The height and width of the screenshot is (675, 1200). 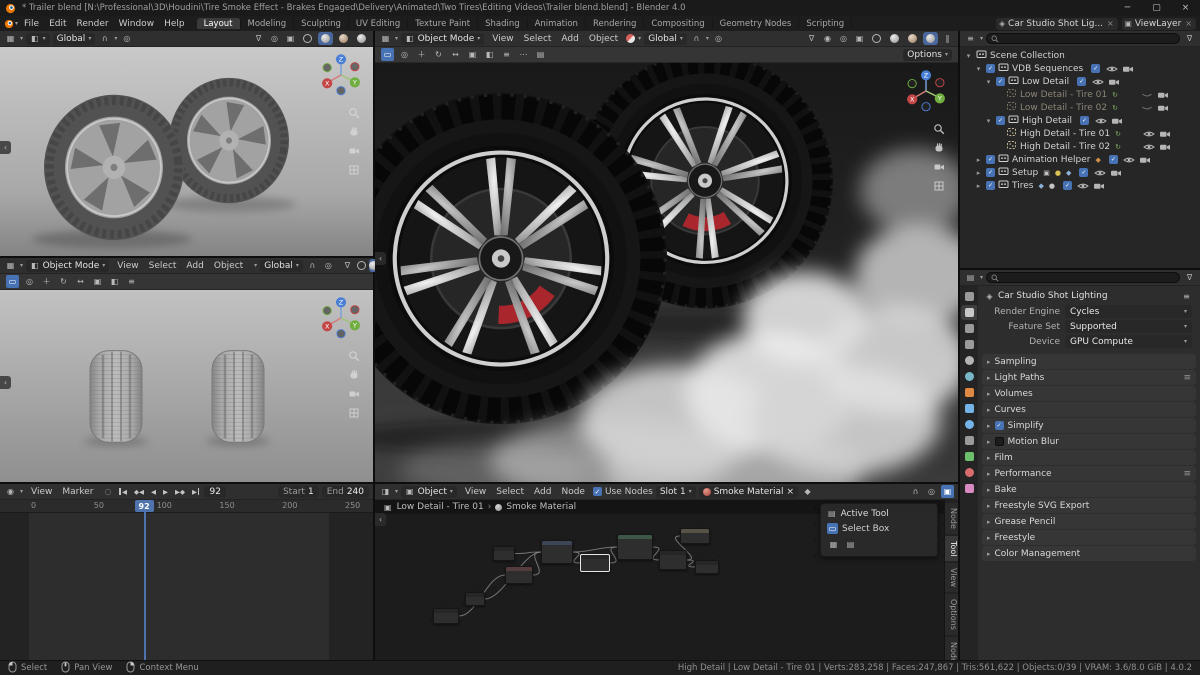 What do you see at coordinates (969, 328) in the screenshot?
I see `output-properties-tab` at bounding box center [969, 328].